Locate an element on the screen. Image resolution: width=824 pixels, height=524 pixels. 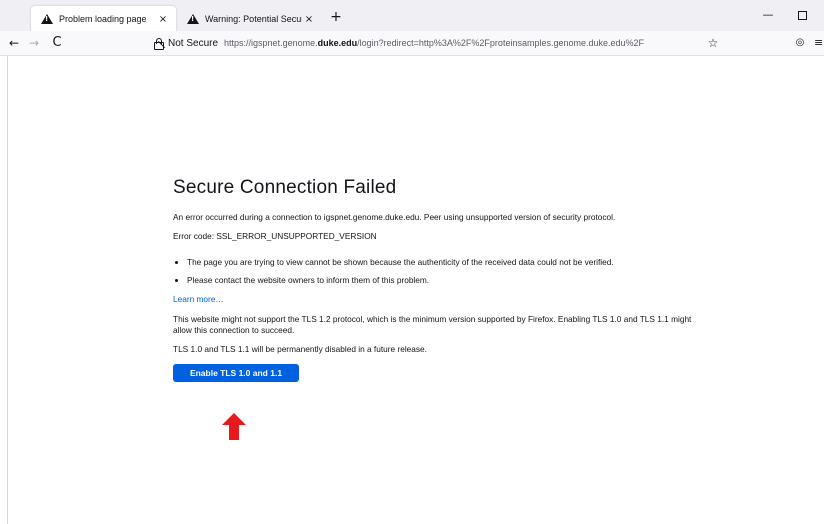
maximize-icon is located at coordinates (802, 15).